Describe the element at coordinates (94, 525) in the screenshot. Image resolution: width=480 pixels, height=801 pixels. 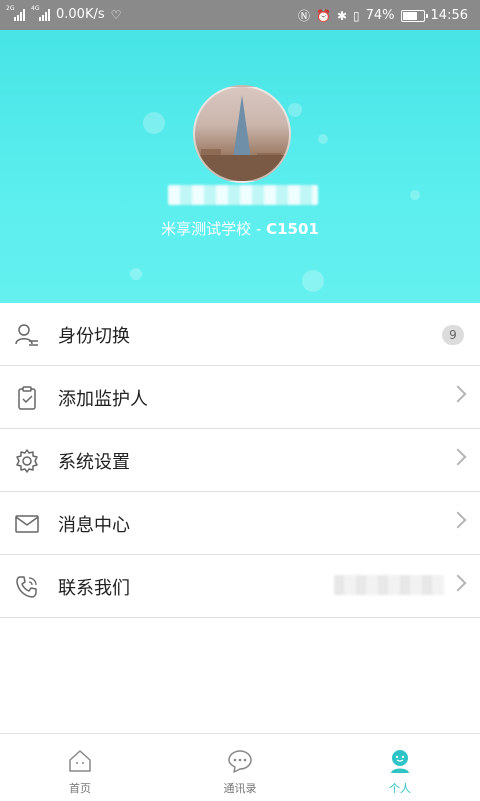
I see `menu-item-label: 消息中心` at that location.